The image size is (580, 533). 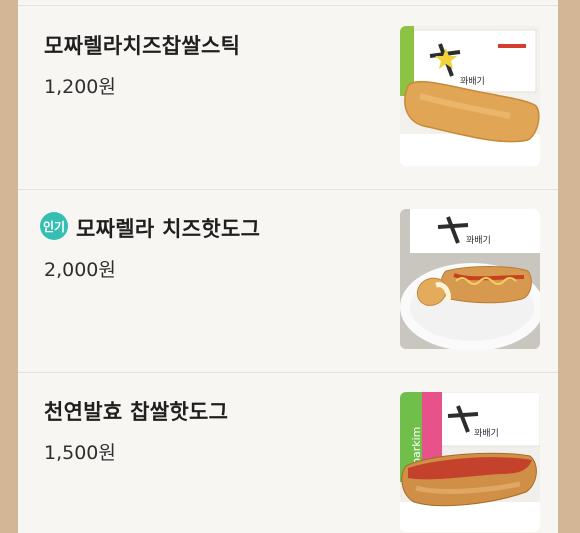 I want to click on menu-item-name: 모짜렐라치즈찹쌀스틱, so click(x=142, y=46).